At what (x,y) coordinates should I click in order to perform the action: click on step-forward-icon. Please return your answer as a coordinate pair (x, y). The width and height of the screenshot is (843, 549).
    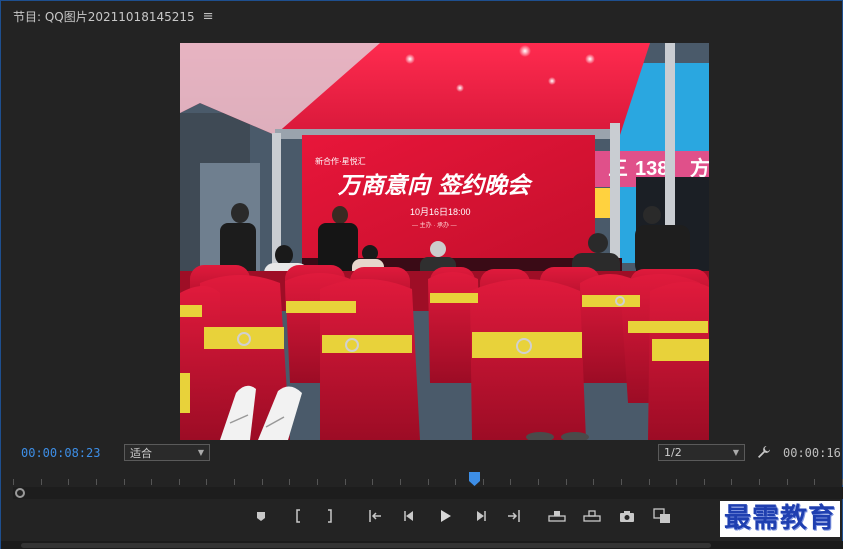
    Looking at the image, I should click on (481, 516).